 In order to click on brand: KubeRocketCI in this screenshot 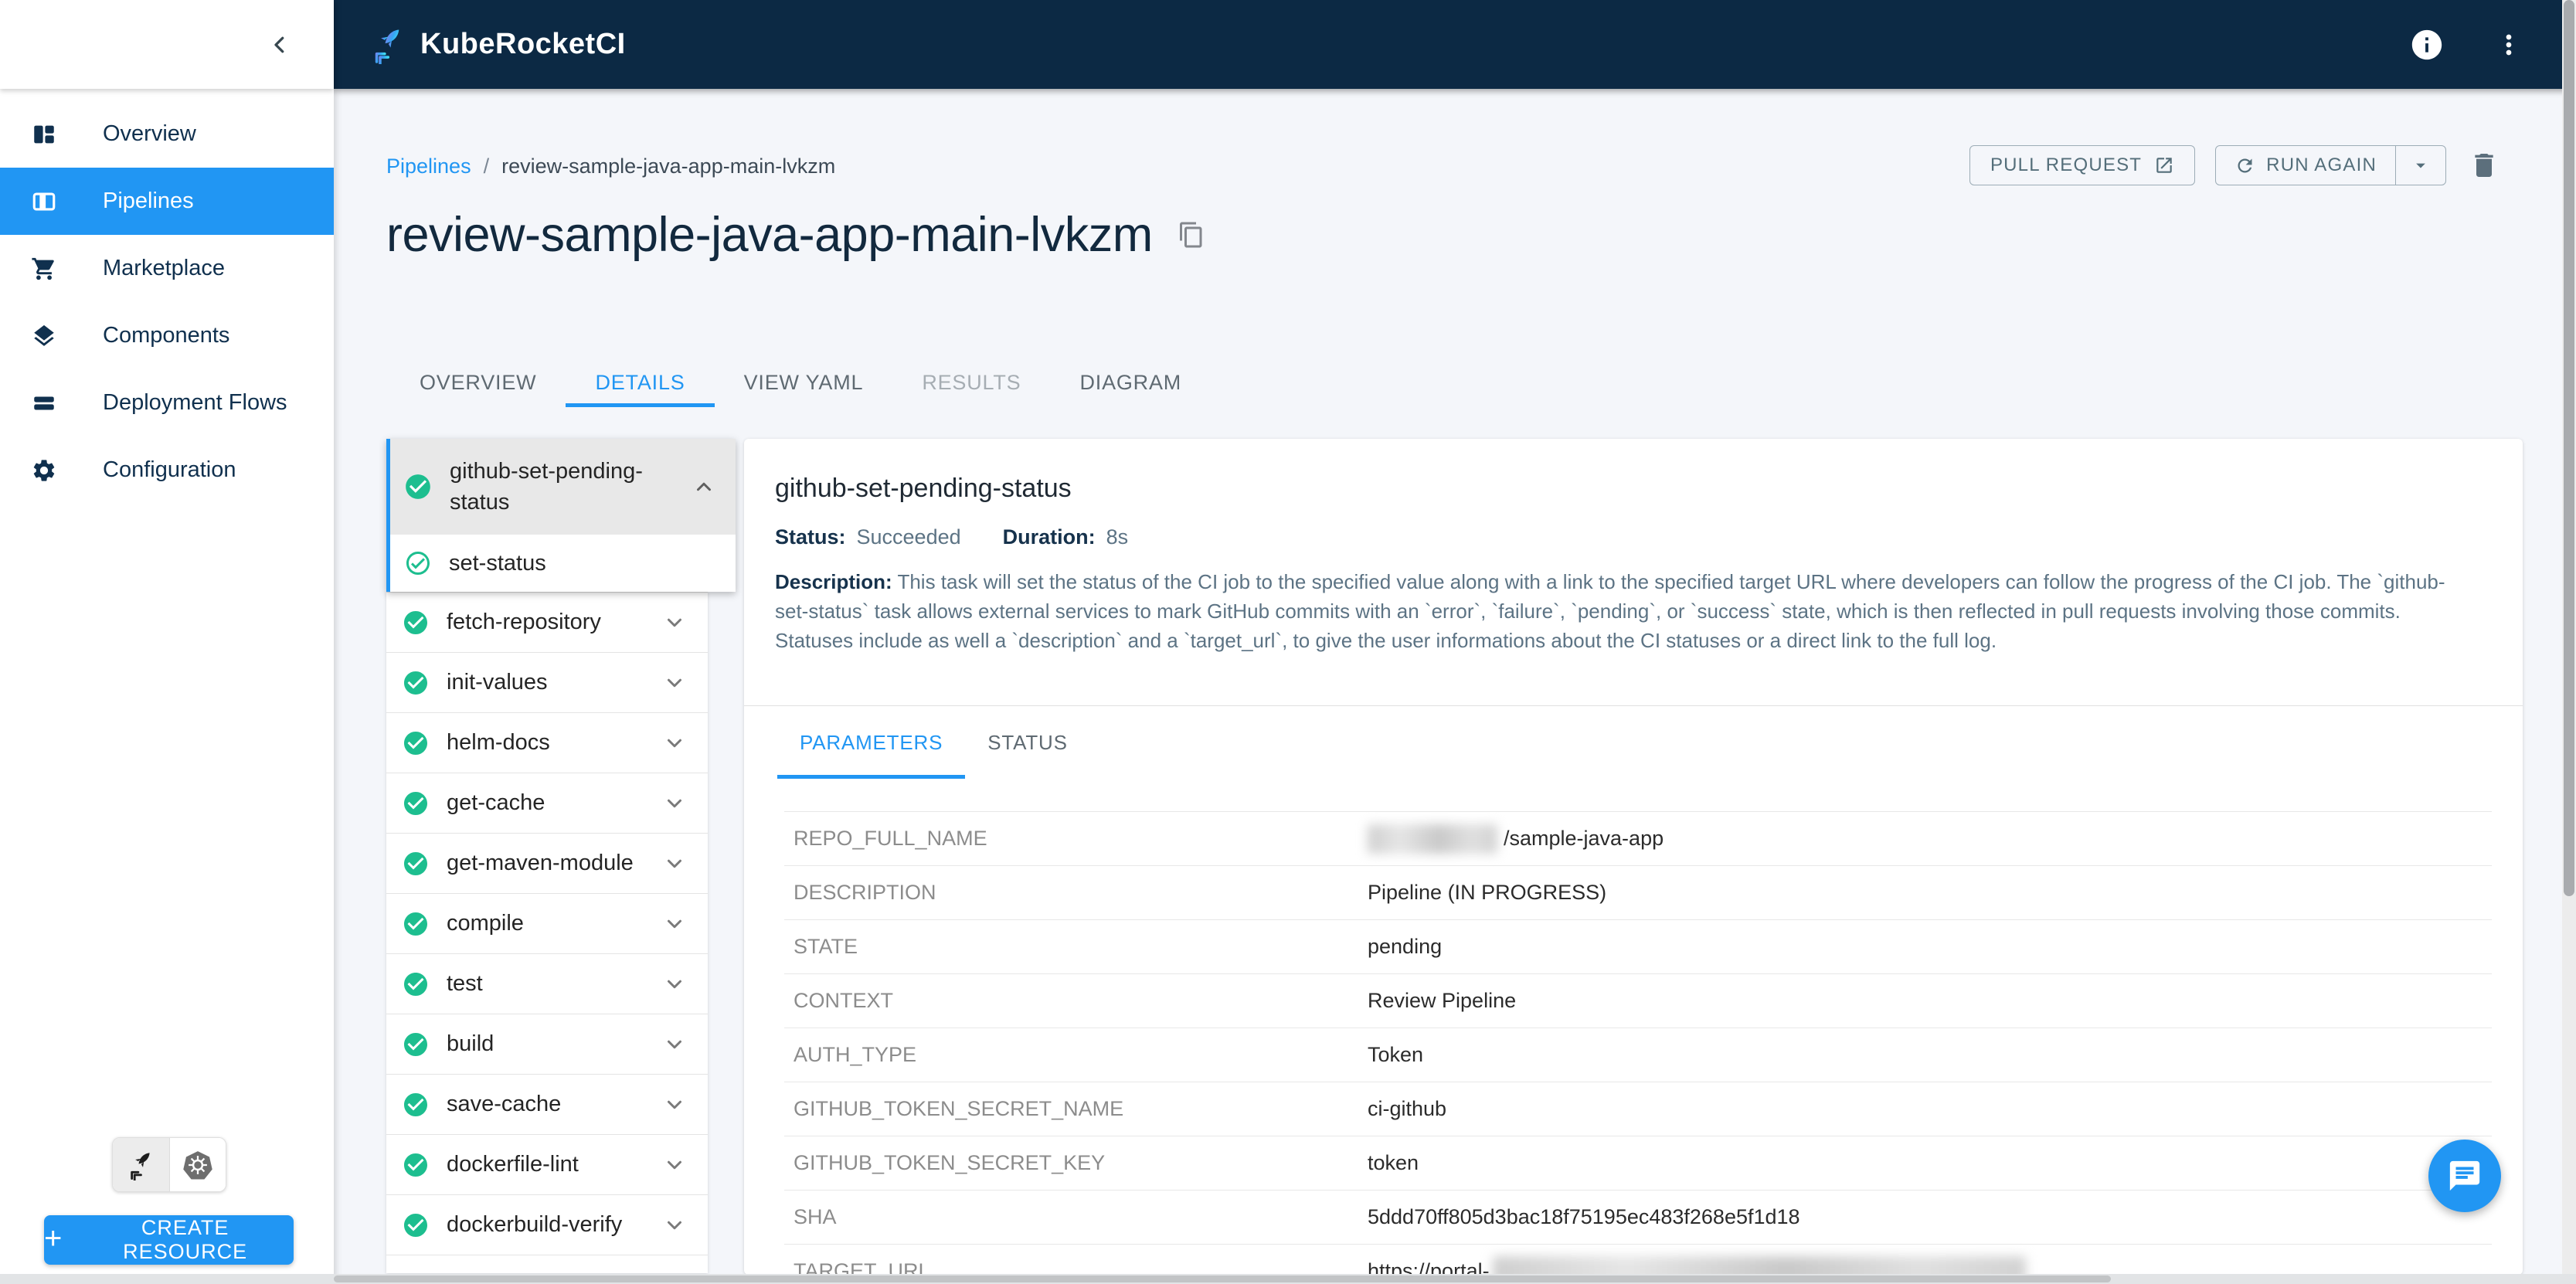, I will do `click(497, 44)`.